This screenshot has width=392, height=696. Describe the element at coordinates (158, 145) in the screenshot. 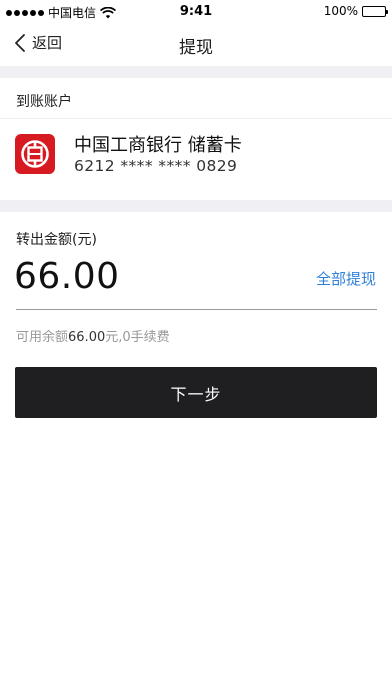

I see `bank-name: 中国工商银行 储蓄卡` at that location.